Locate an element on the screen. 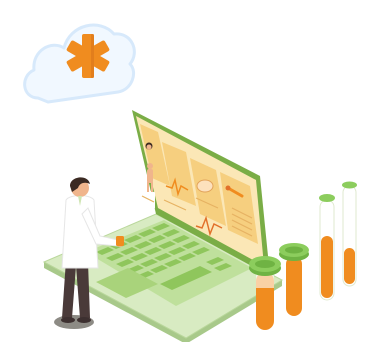 The width and height of the screenshot is (375, 342). test-tube-thin is located at coordinates (327, 247).